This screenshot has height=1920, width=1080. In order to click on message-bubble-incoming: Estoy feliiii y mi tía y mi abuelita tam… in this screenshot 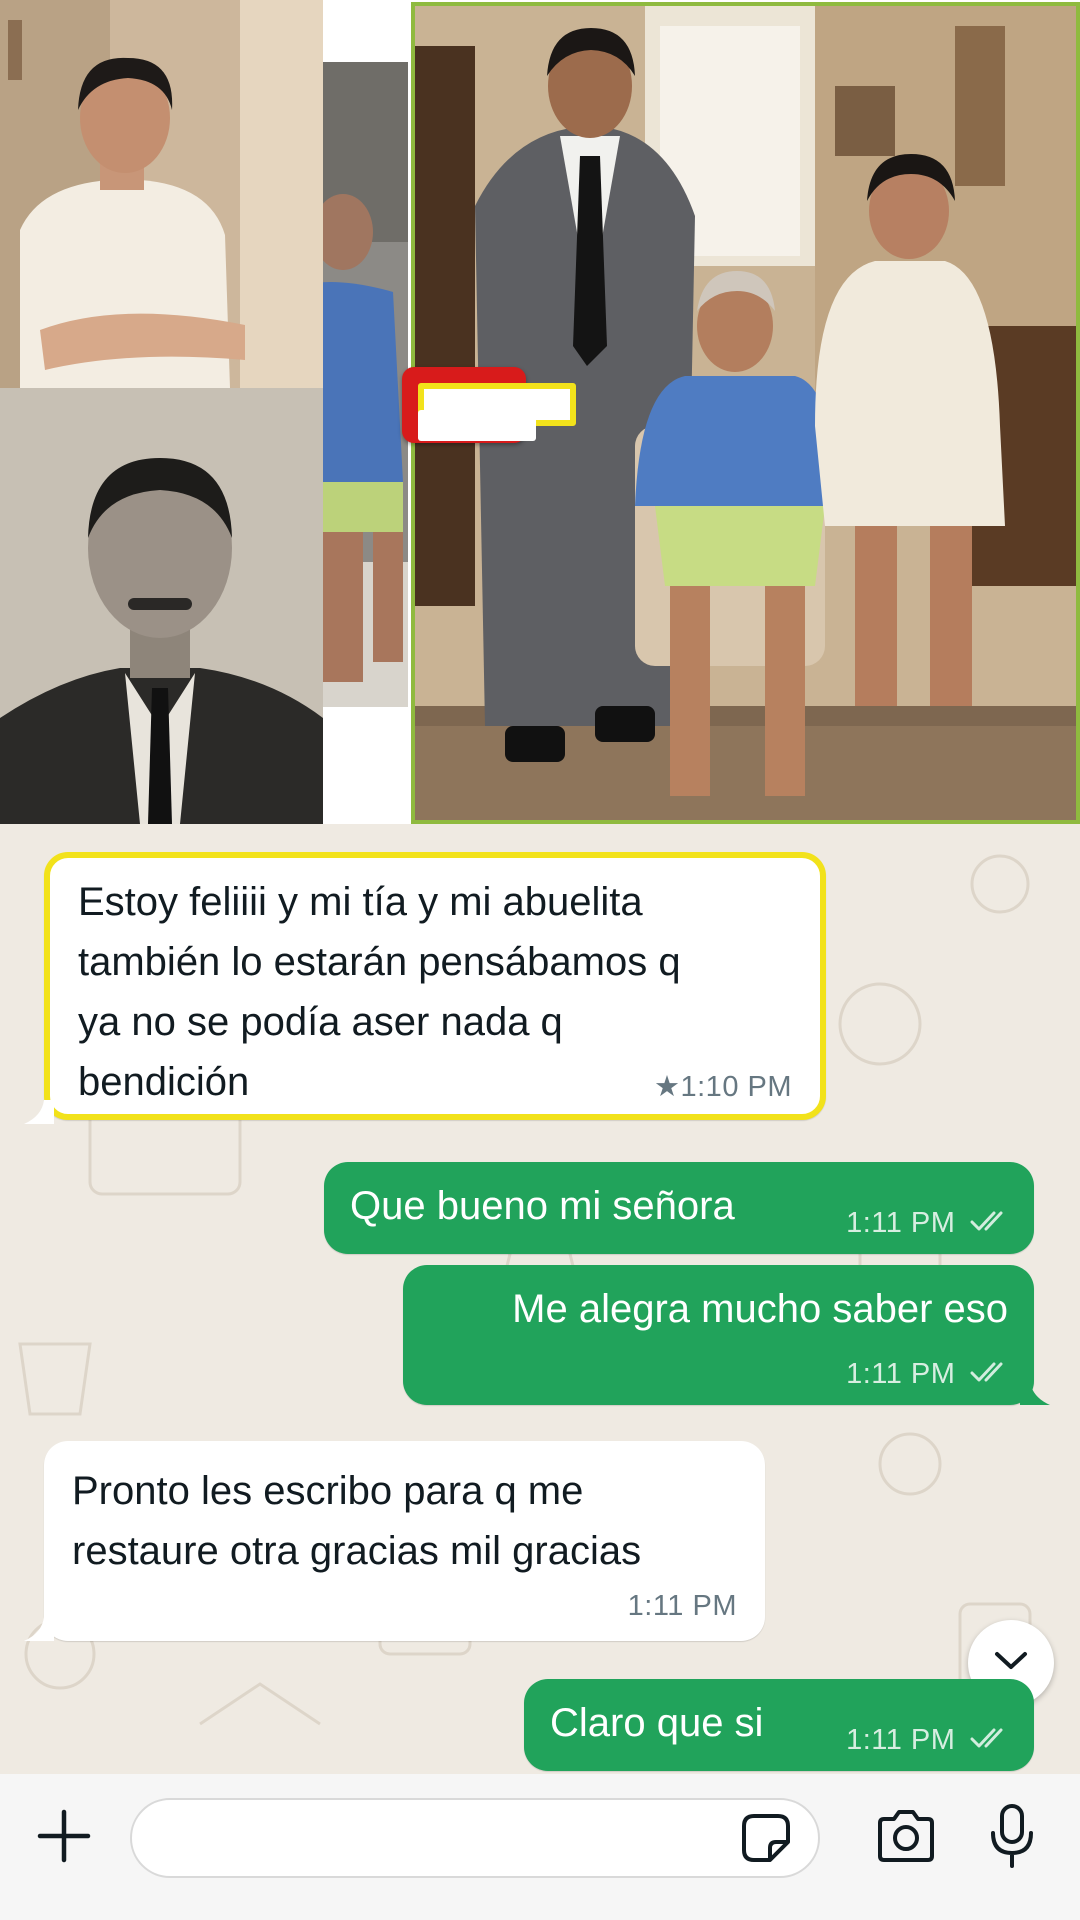, I will do `click(435, 986)`.